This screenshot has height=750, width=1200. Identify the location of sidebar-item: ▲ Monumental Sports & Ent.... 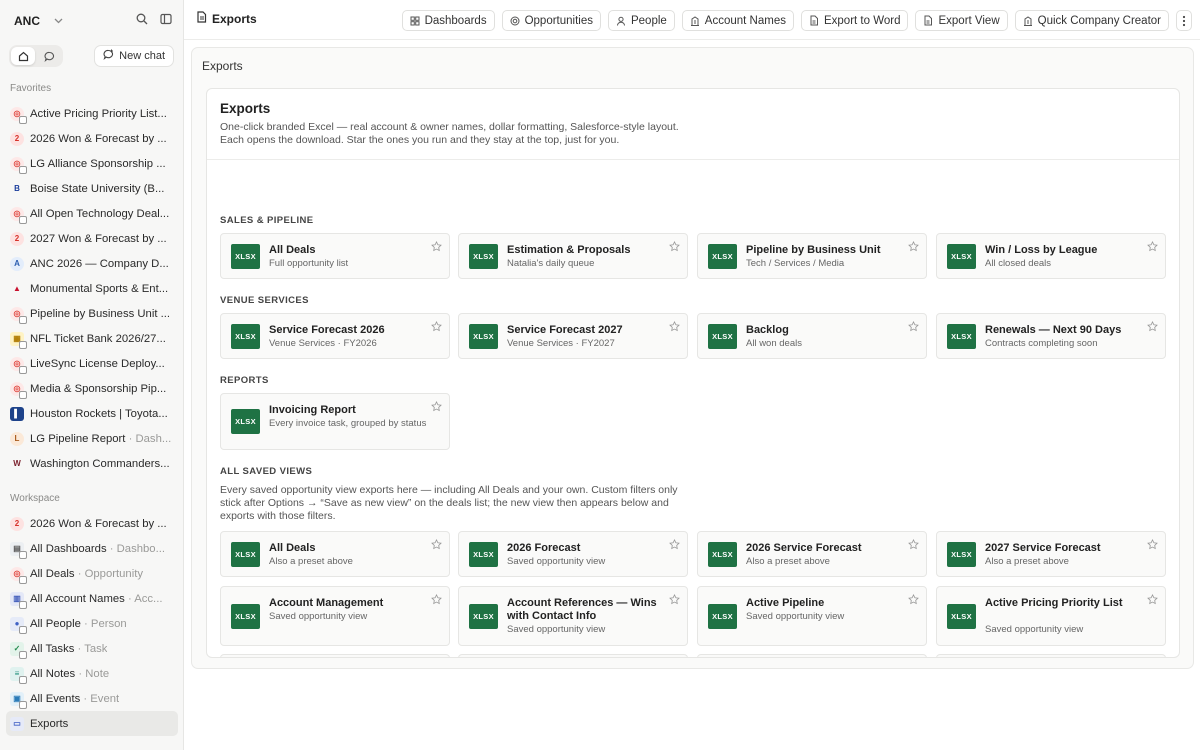
(92, 288).